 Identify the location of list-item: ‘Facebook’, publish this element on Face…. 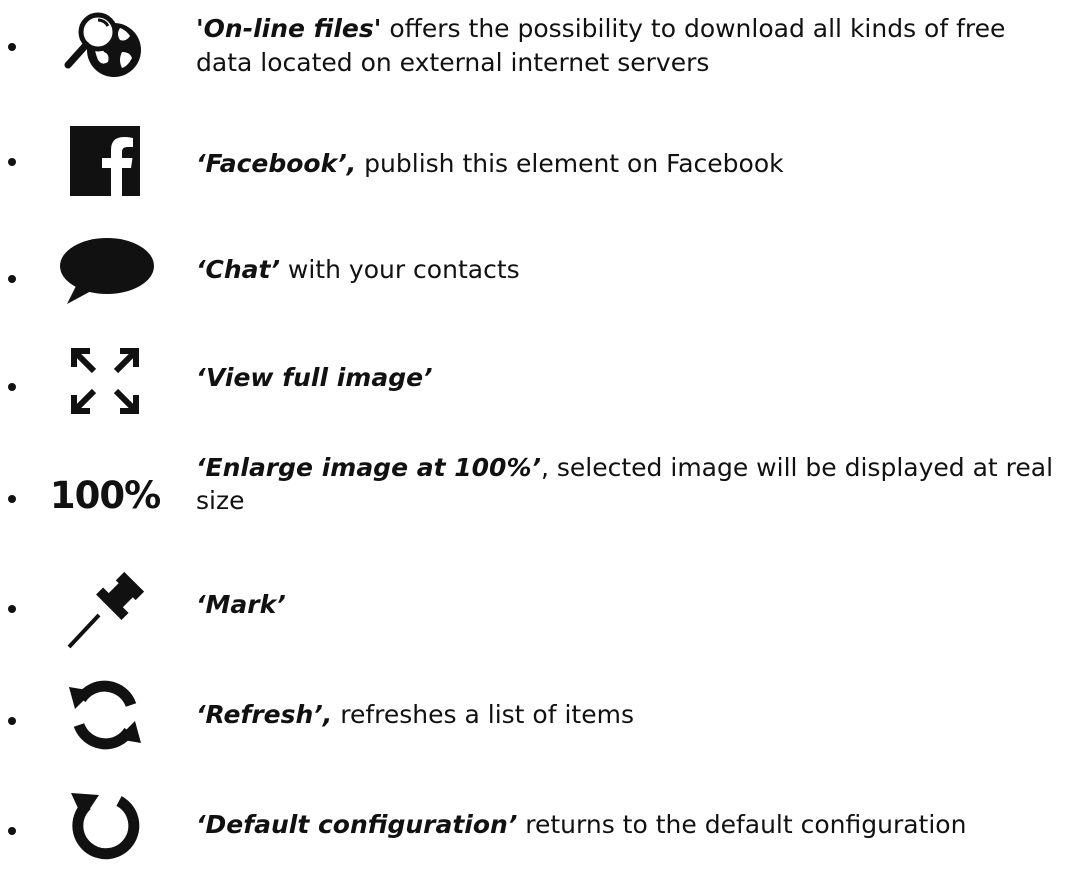
(540, 160).